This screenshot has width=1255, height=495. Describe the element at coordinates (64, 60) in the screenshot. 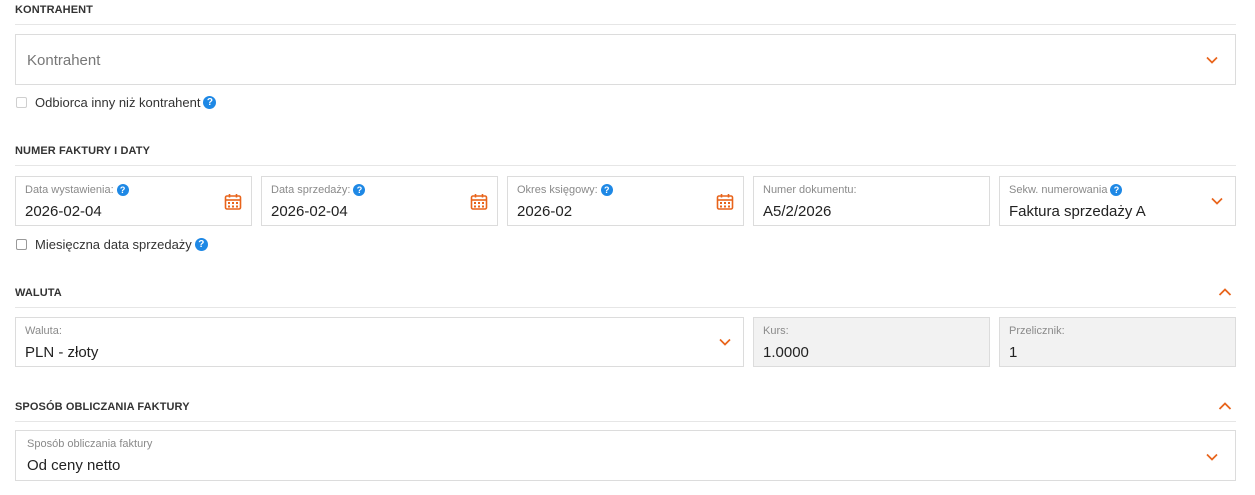

I see `kontrahent-placeholder: Kontrahent` at that location.